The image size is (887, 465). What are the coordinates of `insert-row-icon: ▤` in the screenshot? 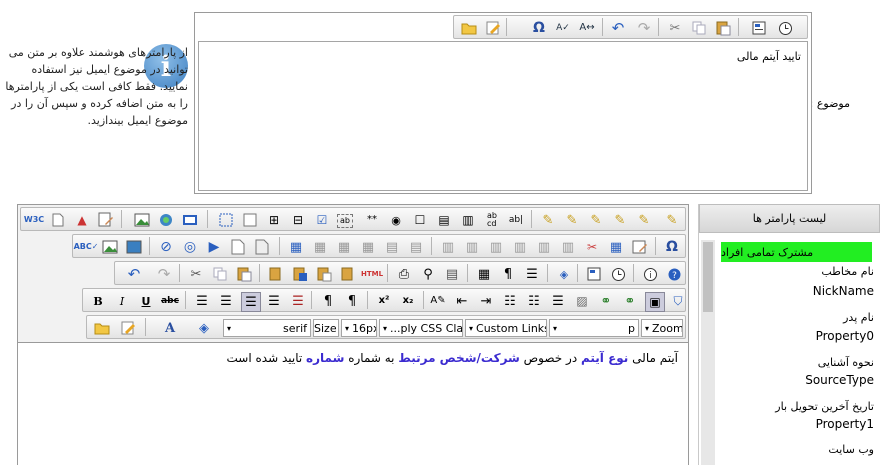 It's located at (392, 247).